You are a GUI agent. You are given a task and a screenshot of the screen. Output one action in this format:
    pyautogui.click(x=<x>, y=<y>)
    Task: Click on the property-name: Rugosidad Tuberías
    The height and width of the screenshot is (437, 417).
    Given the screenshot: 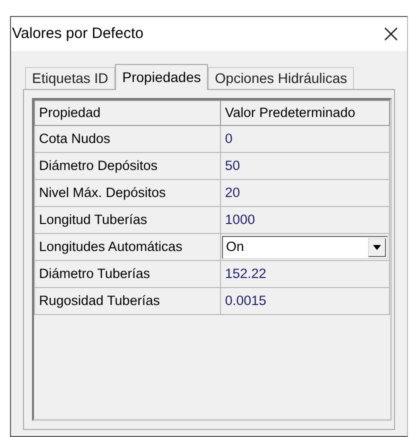 What is the action you would take?
    pyautogui.click(x=127, y=301)
    